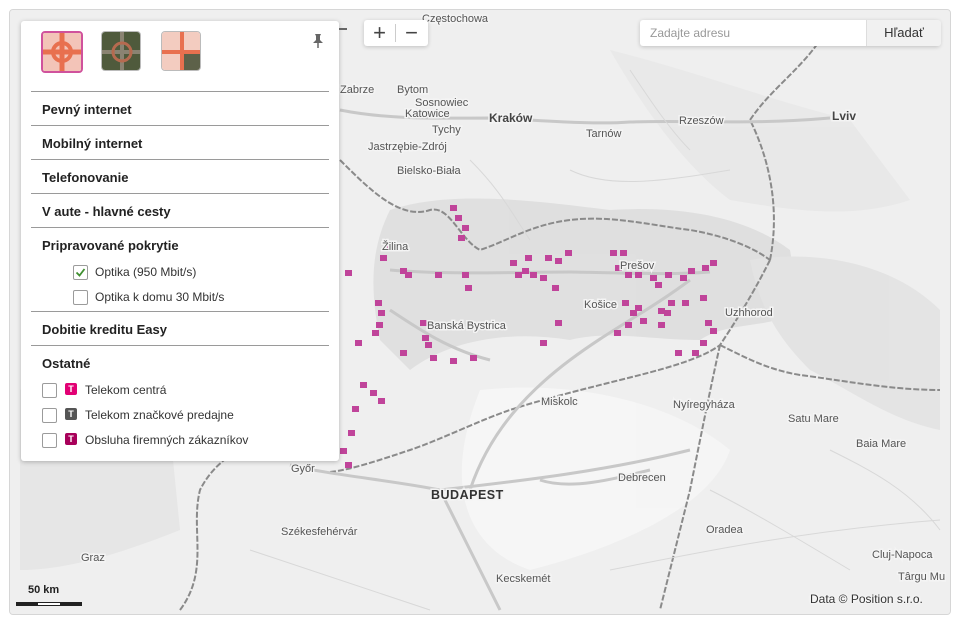  Describe the element at coordinates (642, 478) in the screenshot. I see `city-label: Debrecen` at that location.